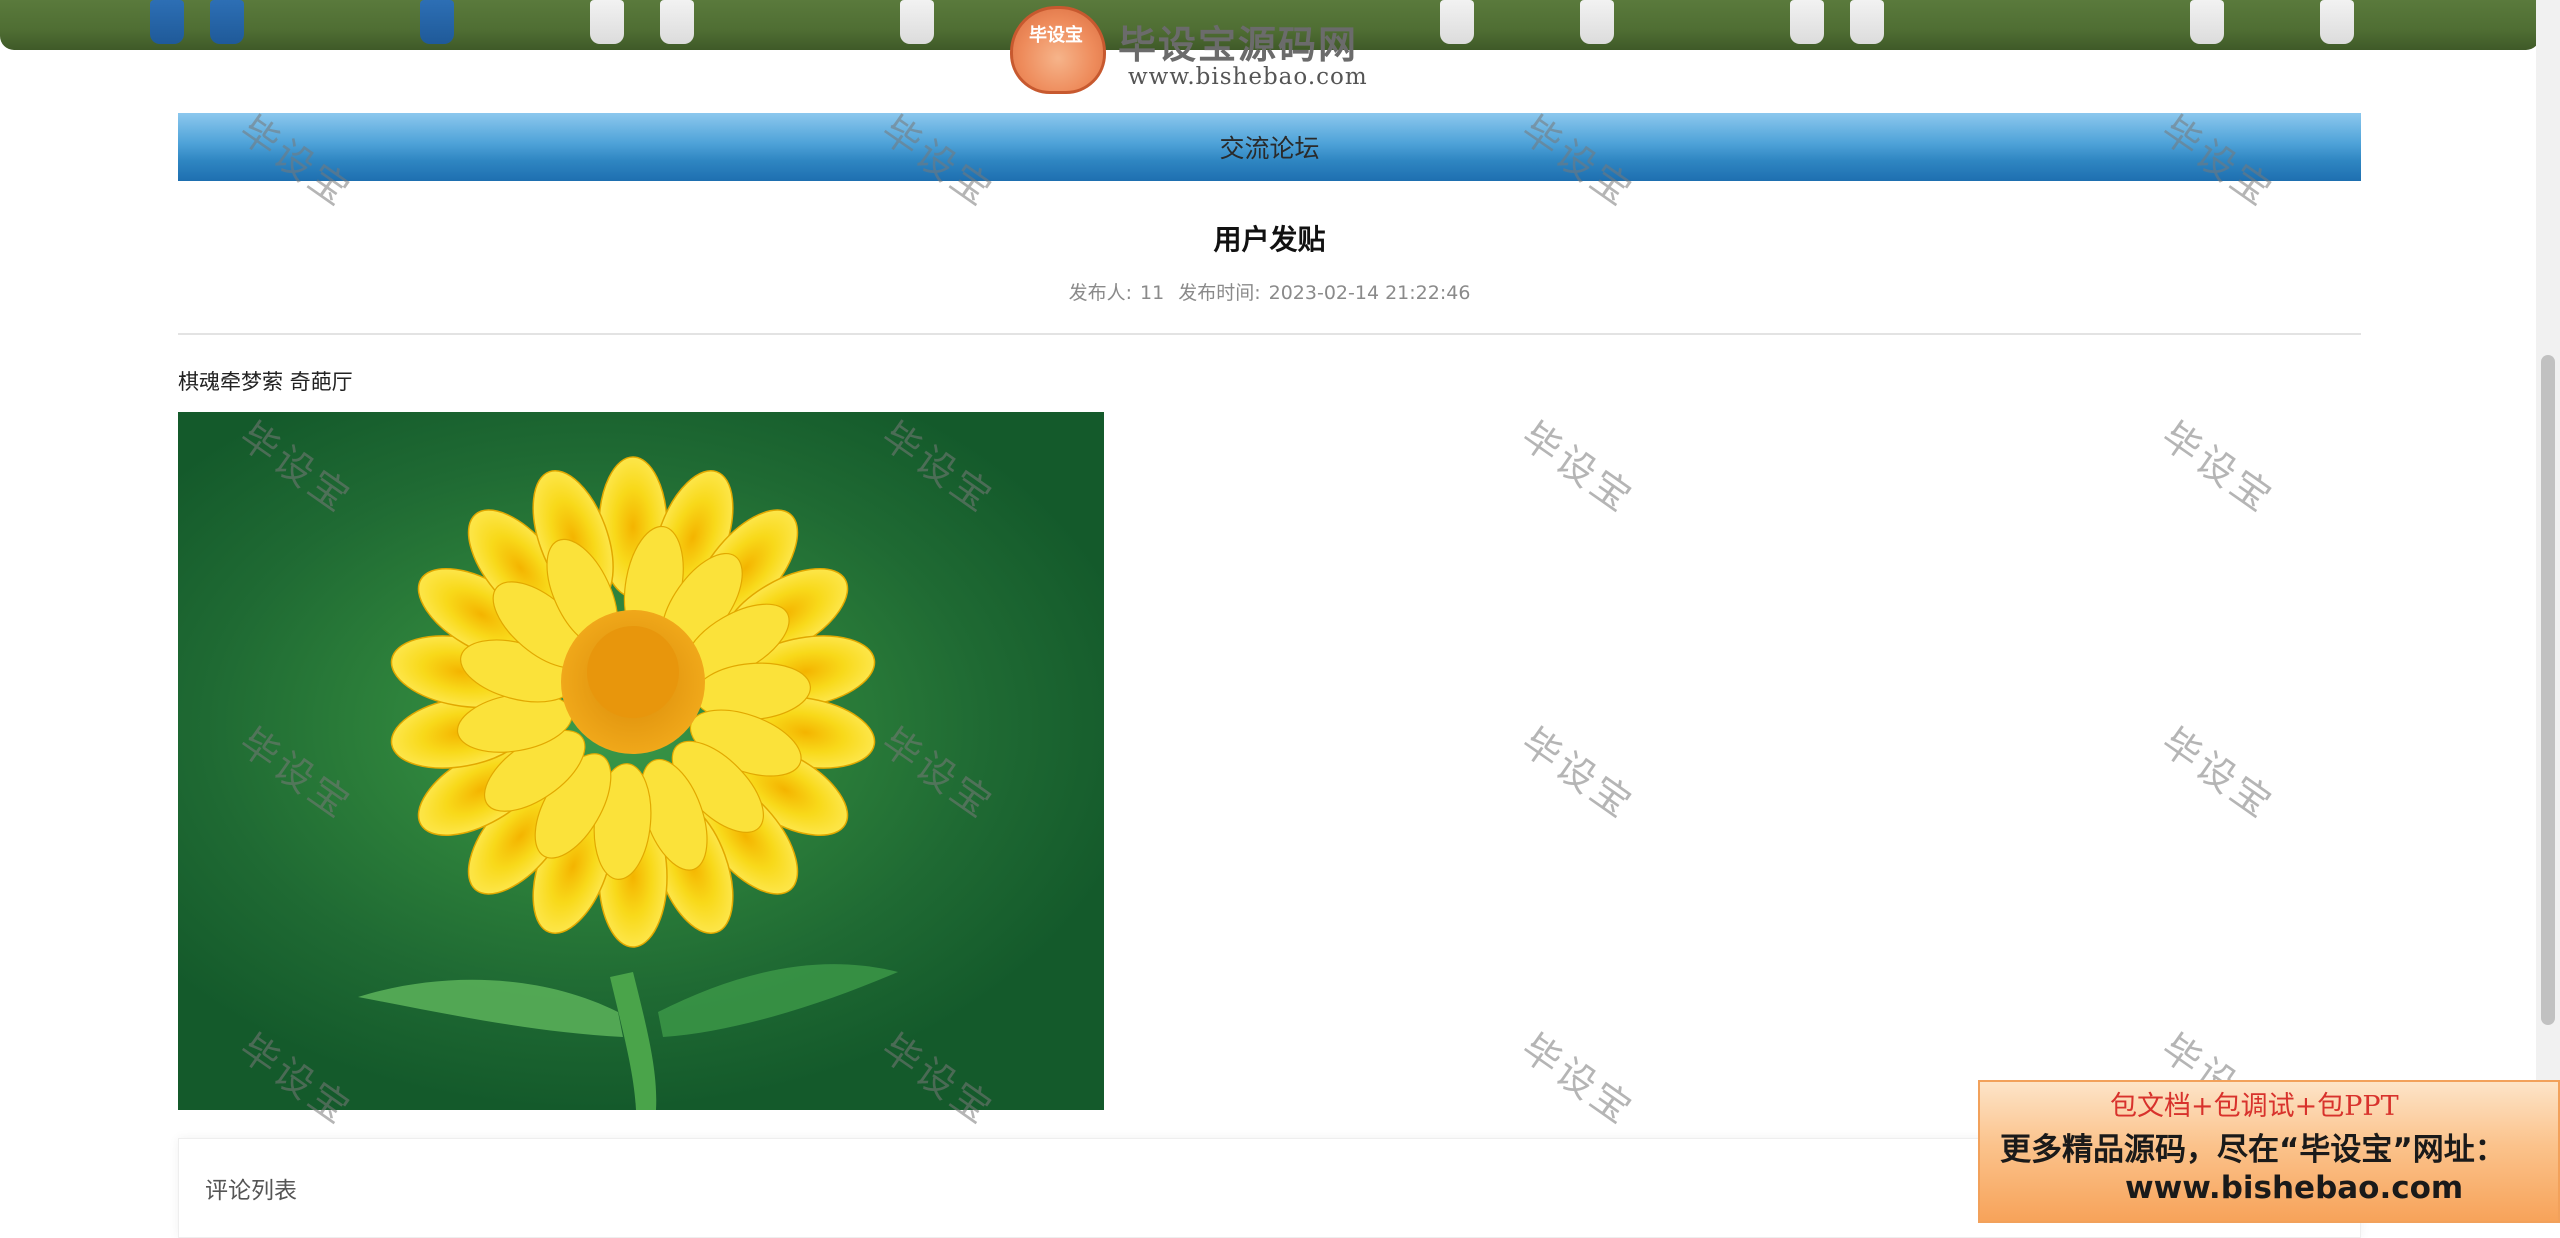 The height and width of the screenshot is (1238, 2560). What do you see at coordinates (1056, 35) in the screenshot?
I see `logo-badge-text: 毕设宝` at bounding box center [1056, 35].